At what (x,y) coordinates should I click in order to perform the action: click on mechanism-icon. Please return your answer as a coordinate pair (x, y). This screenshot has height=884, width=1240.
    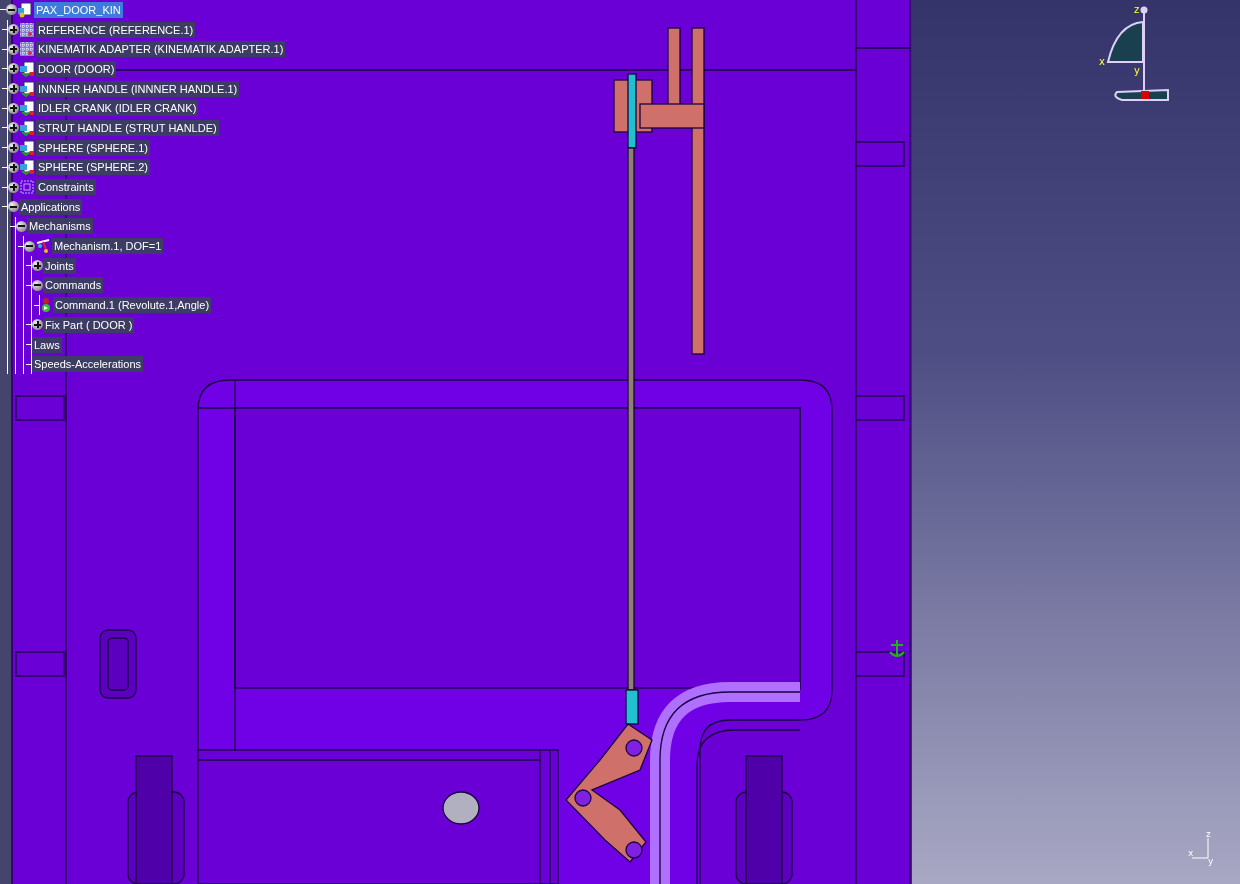
    Looking at the image, I should click on (43, 246).